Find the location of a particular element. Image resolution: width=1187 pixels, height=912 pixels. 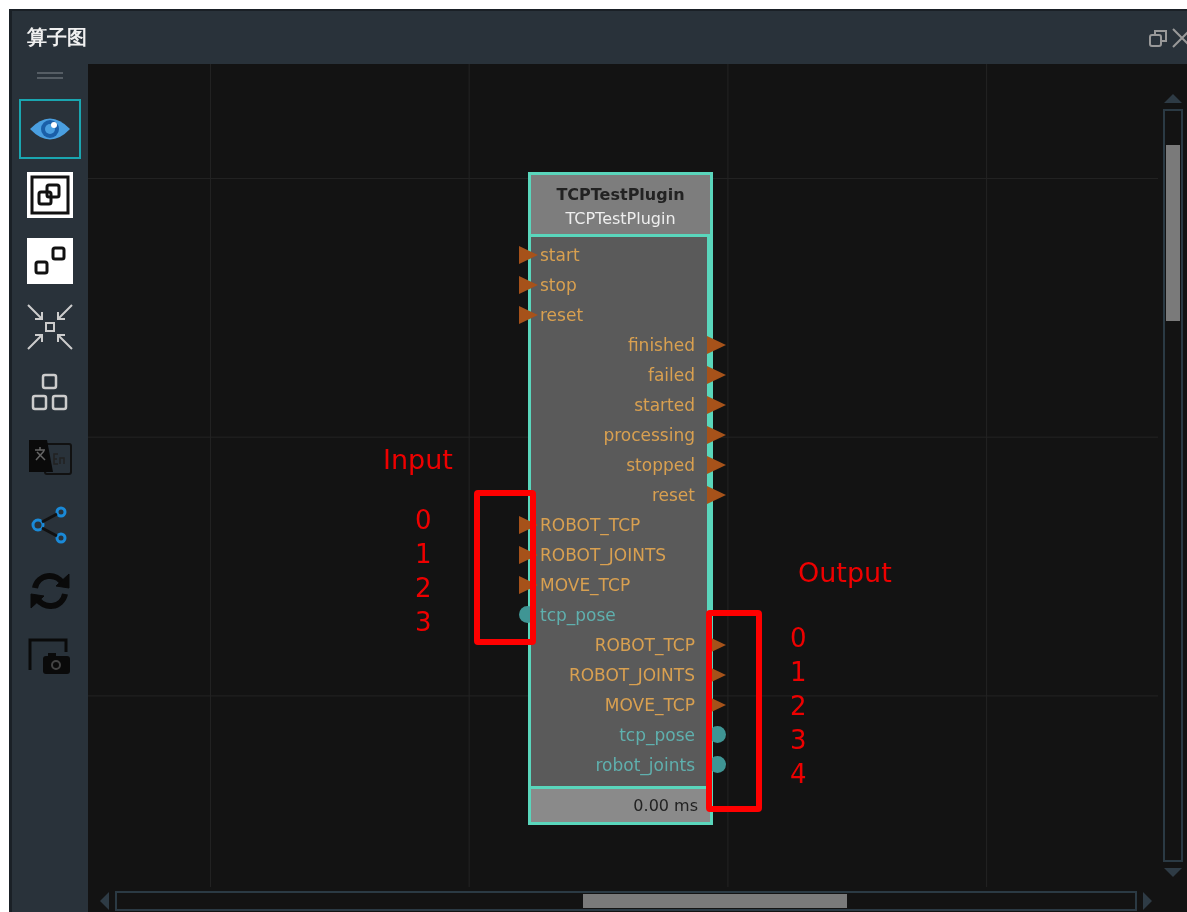

horizontal-scrollbar is located at coordinates (626, 900).